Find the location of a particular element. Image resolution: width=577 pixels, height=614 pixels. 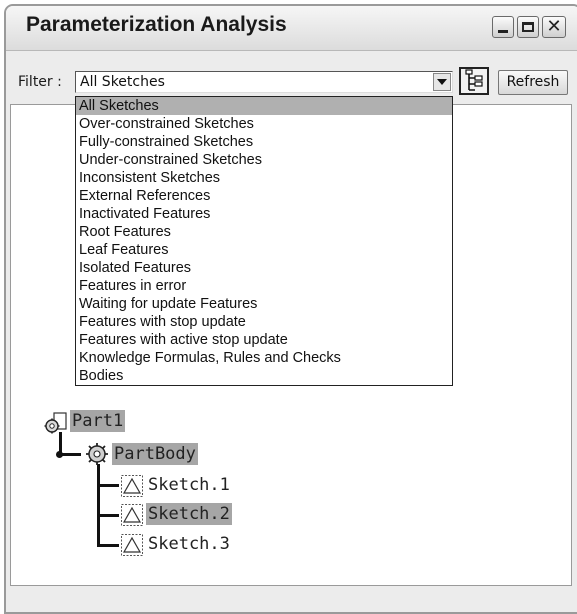

tree-node-dot is located at coordinates (59, 454).